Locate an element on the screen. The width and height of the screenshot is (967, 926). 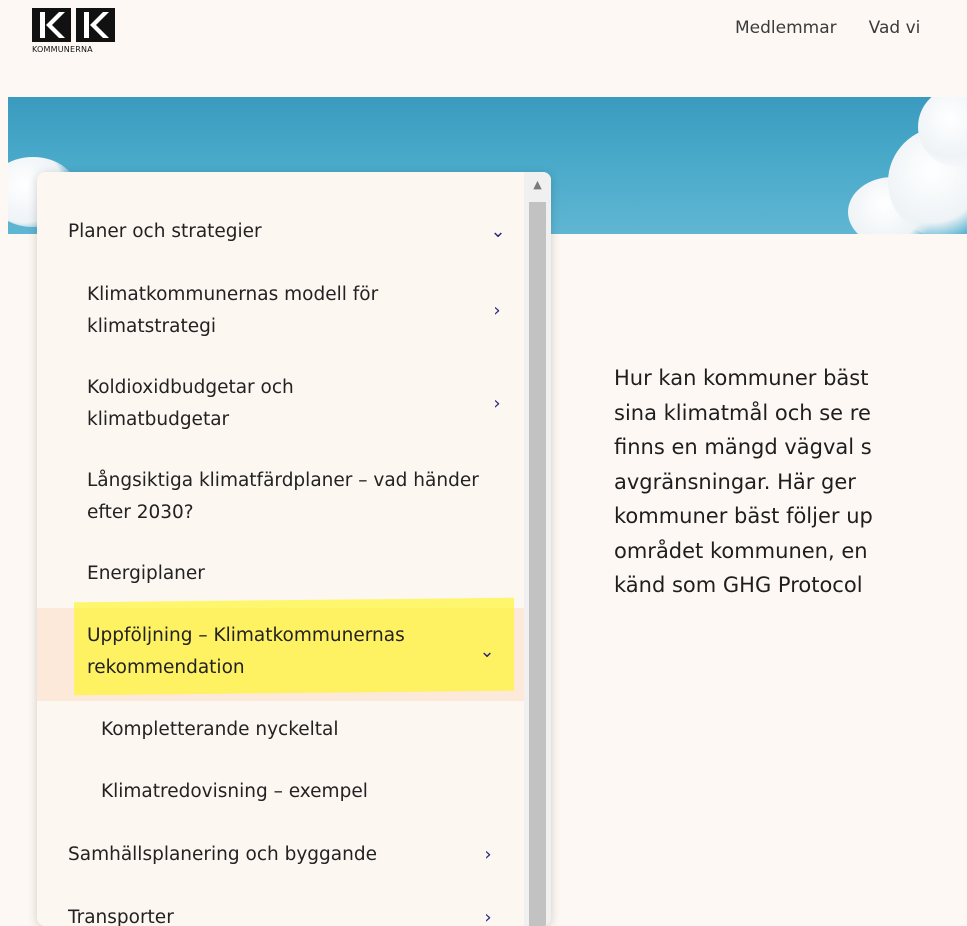
scroll-up-arrow-icon: ▲ is located at coordinates (537, 188).